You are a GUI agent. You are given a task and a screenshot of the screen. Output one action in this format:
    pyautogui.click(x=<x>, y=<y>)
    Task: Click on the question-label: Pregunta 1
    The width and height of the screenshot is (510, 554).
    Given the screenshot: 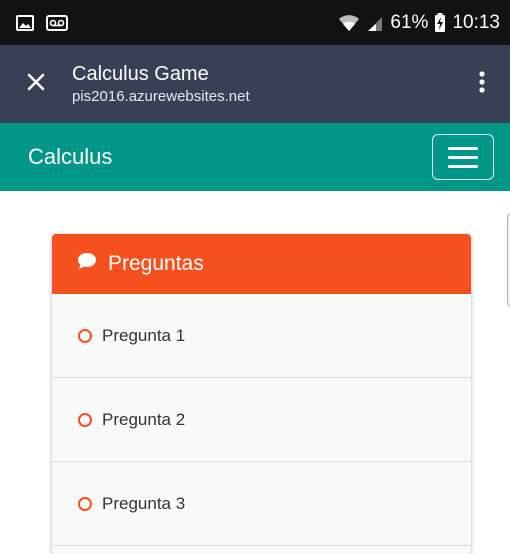 What is the action you would take?
    pyautogui.click(x=144, y=335)
    